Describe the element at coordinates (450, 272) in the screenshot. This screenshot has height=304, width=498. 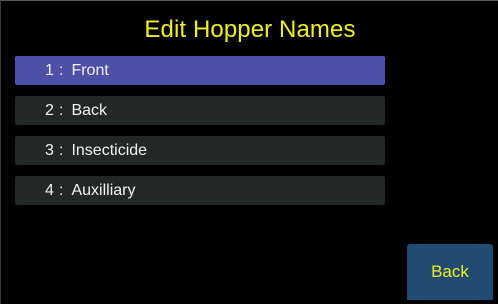
I see `back-button: Back` at that location.